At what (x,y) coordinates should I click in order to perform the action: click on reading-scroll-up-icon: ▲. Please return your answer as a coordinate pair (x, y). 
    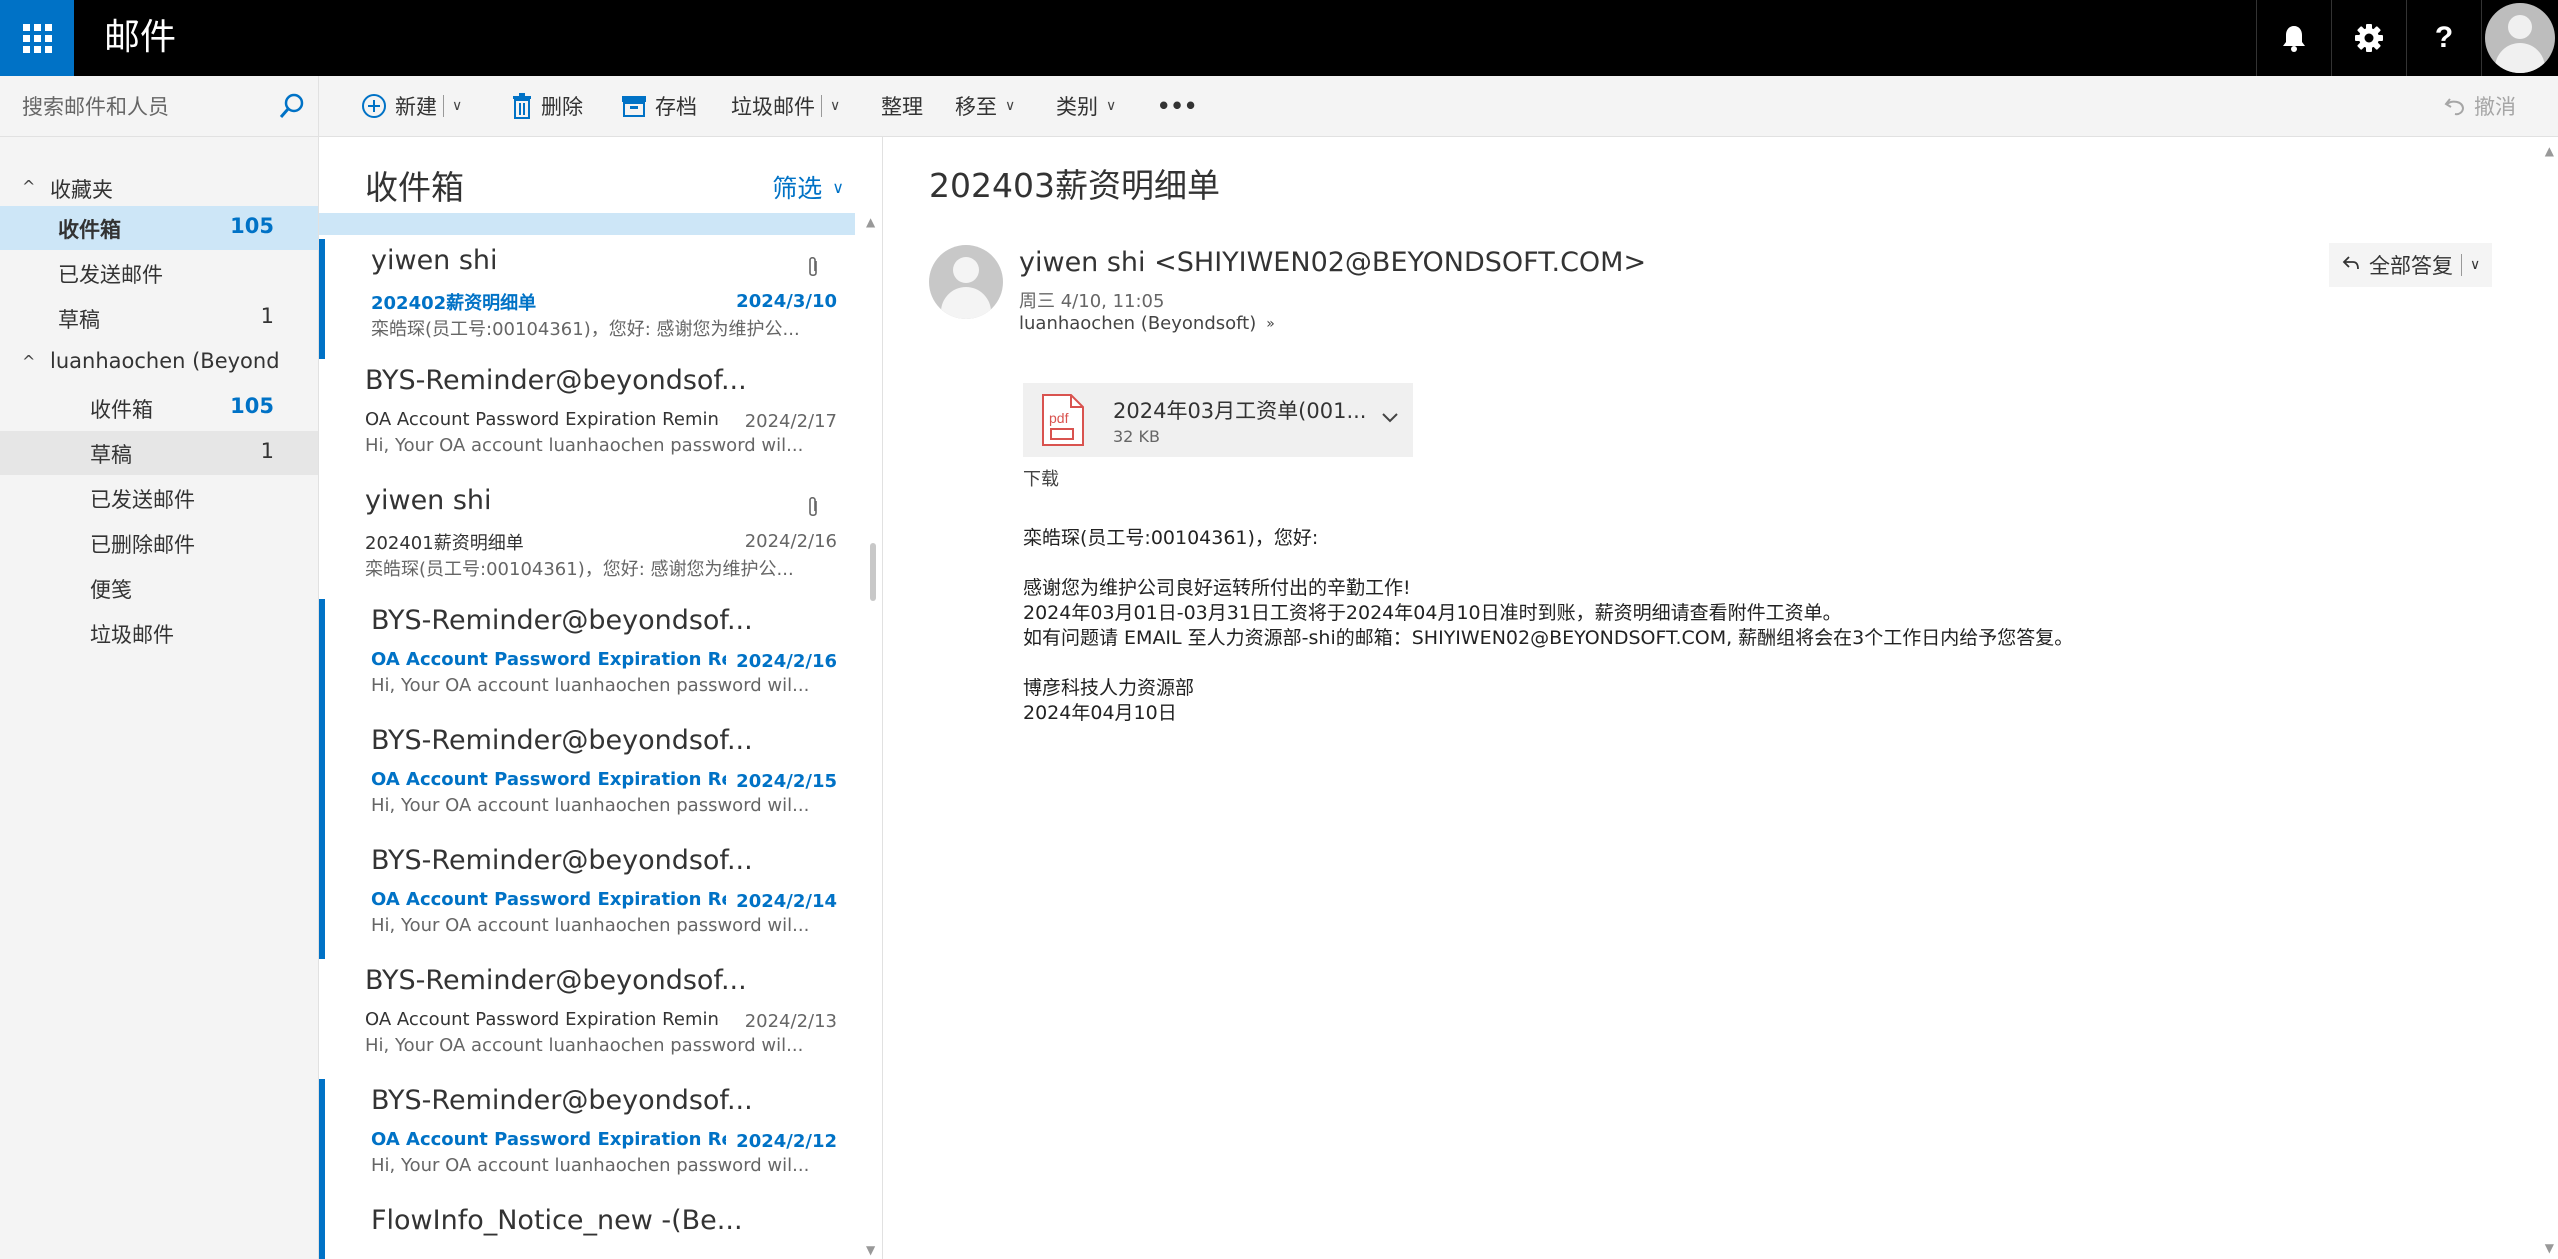
    Looking at the image, I should click on (2549, 151).